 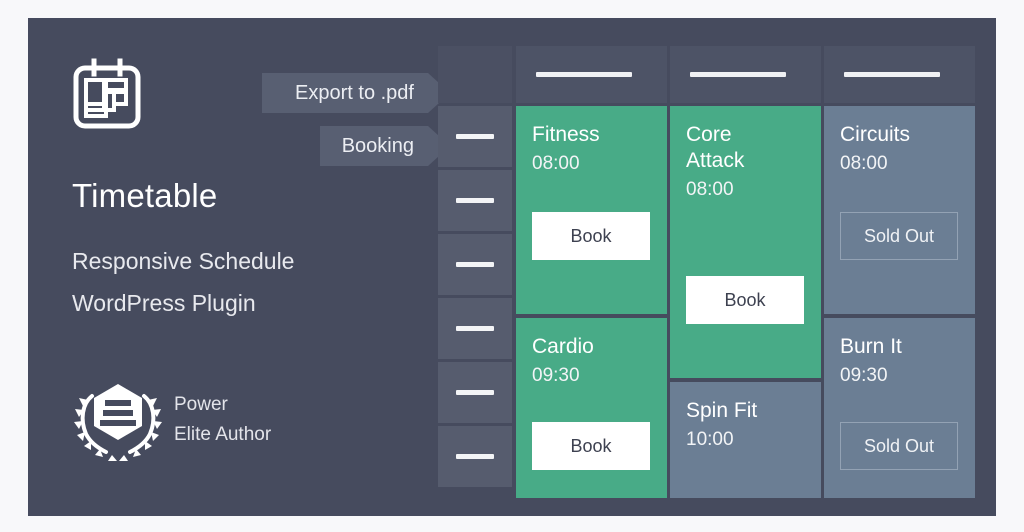 What do you see at coordinates (164, 303) in the screenshot?
I see `promo-subtitle-line-2: WordPress Plugin` at bounding box center [164, 303].